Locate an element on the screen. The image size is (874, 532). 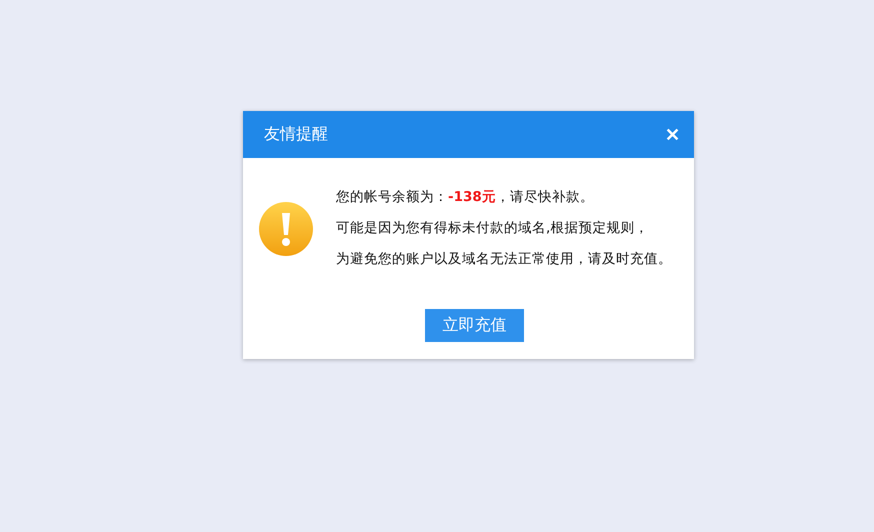
dialog-title: 友情提醒 is located at coordinates (296, 134).